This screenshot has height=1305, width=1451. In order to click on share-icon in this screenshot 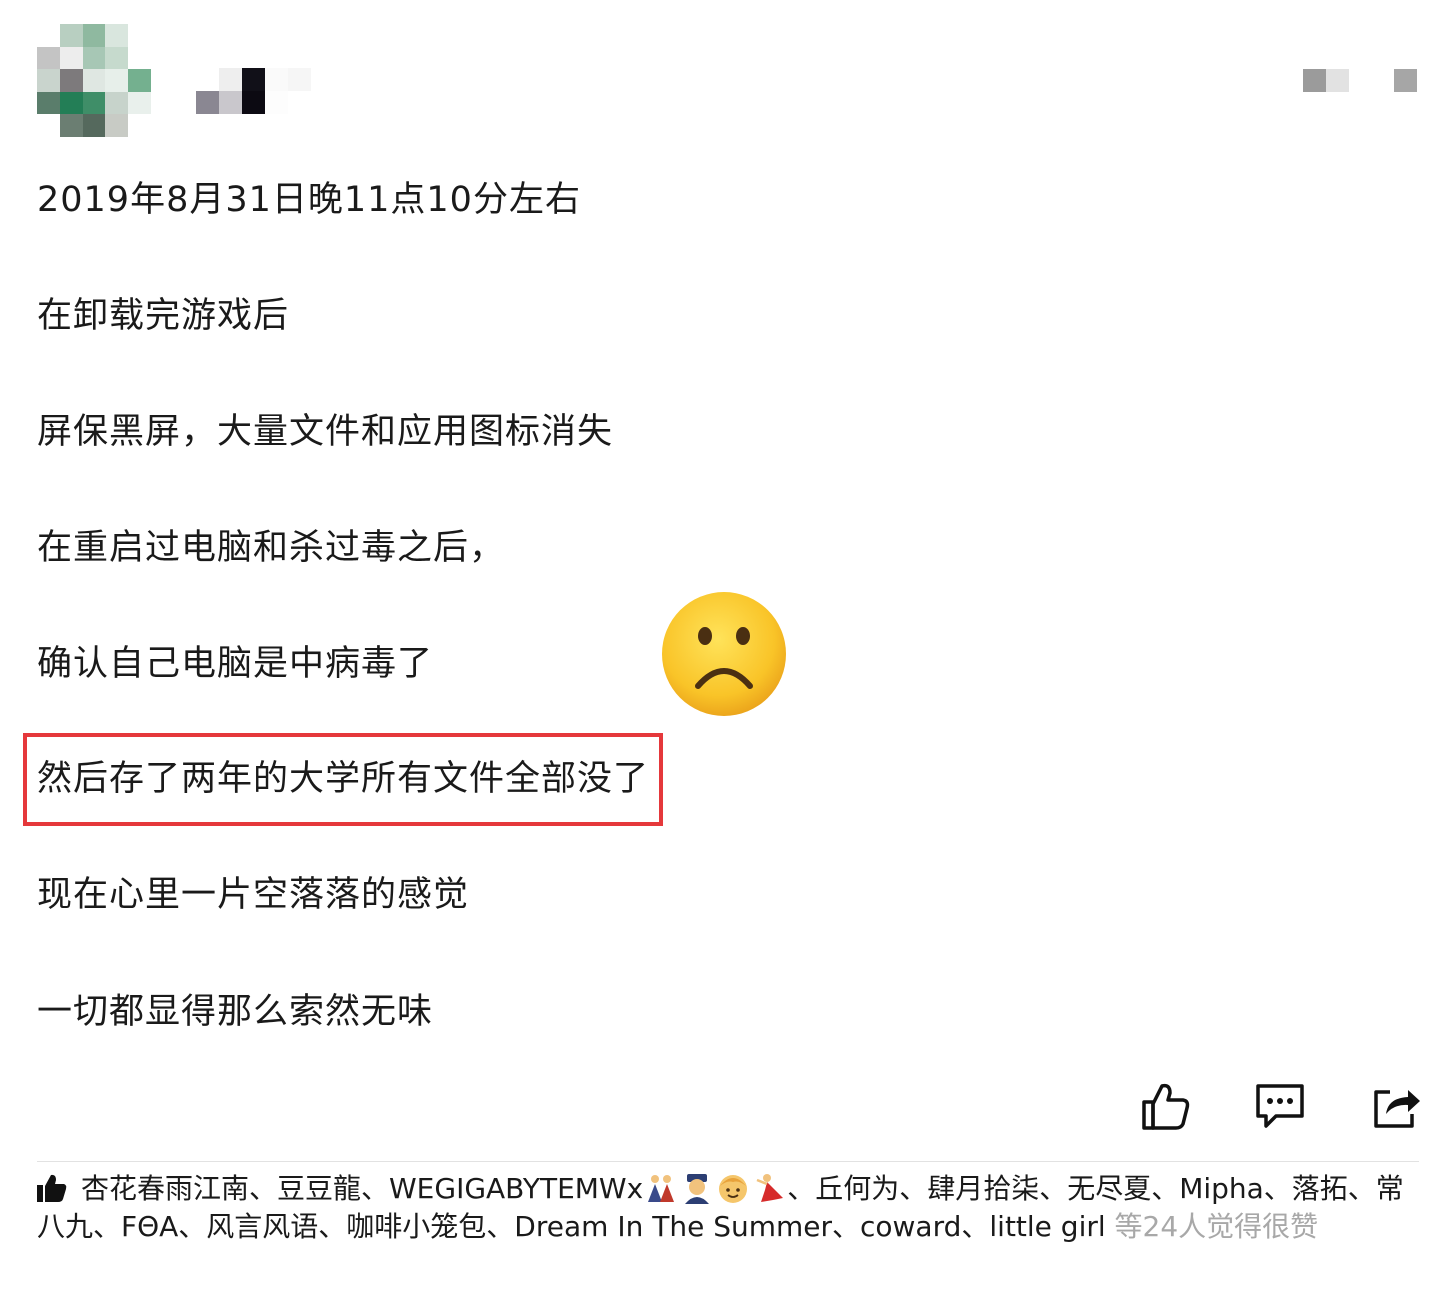, I will do `click(1396, 1106)`.